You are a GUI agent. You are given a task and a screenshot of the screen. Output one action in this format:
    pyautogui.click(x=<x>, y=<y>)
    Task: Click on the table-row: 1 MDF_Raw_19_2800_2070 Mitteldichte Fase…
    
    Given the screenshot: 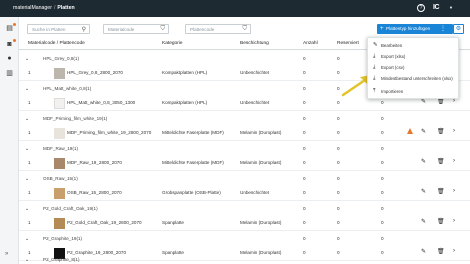 What is the action you would take?
    pyautogui.click(x=244, y=163)
    